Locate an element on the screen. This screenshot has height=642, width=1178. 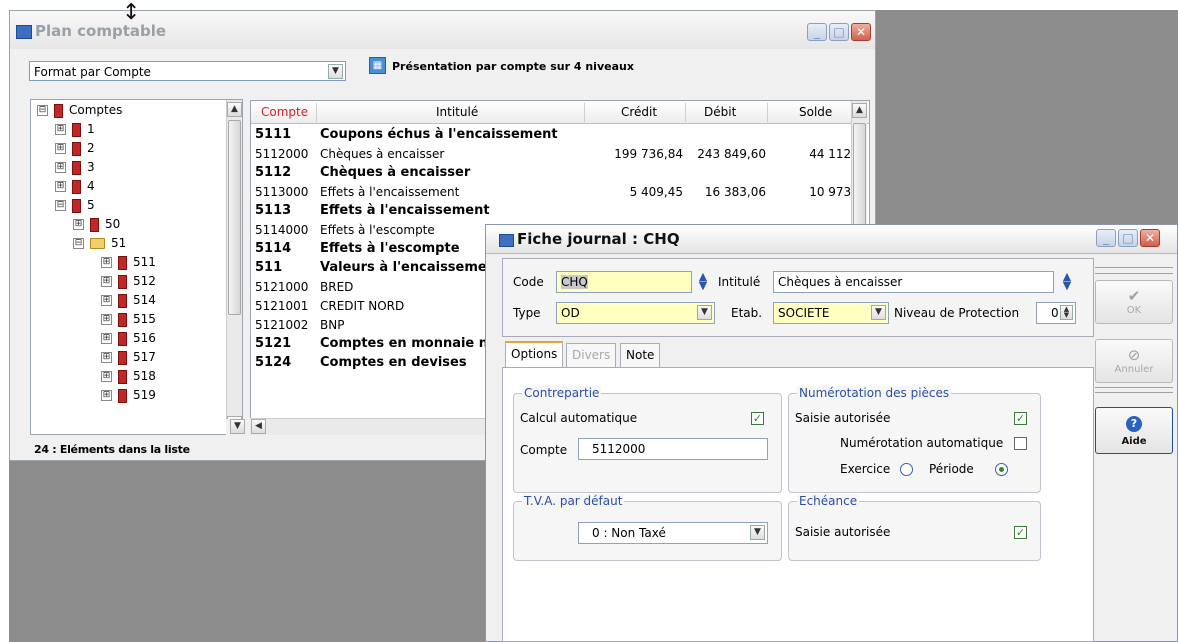
app-icon is located at coordinates (506, 240).